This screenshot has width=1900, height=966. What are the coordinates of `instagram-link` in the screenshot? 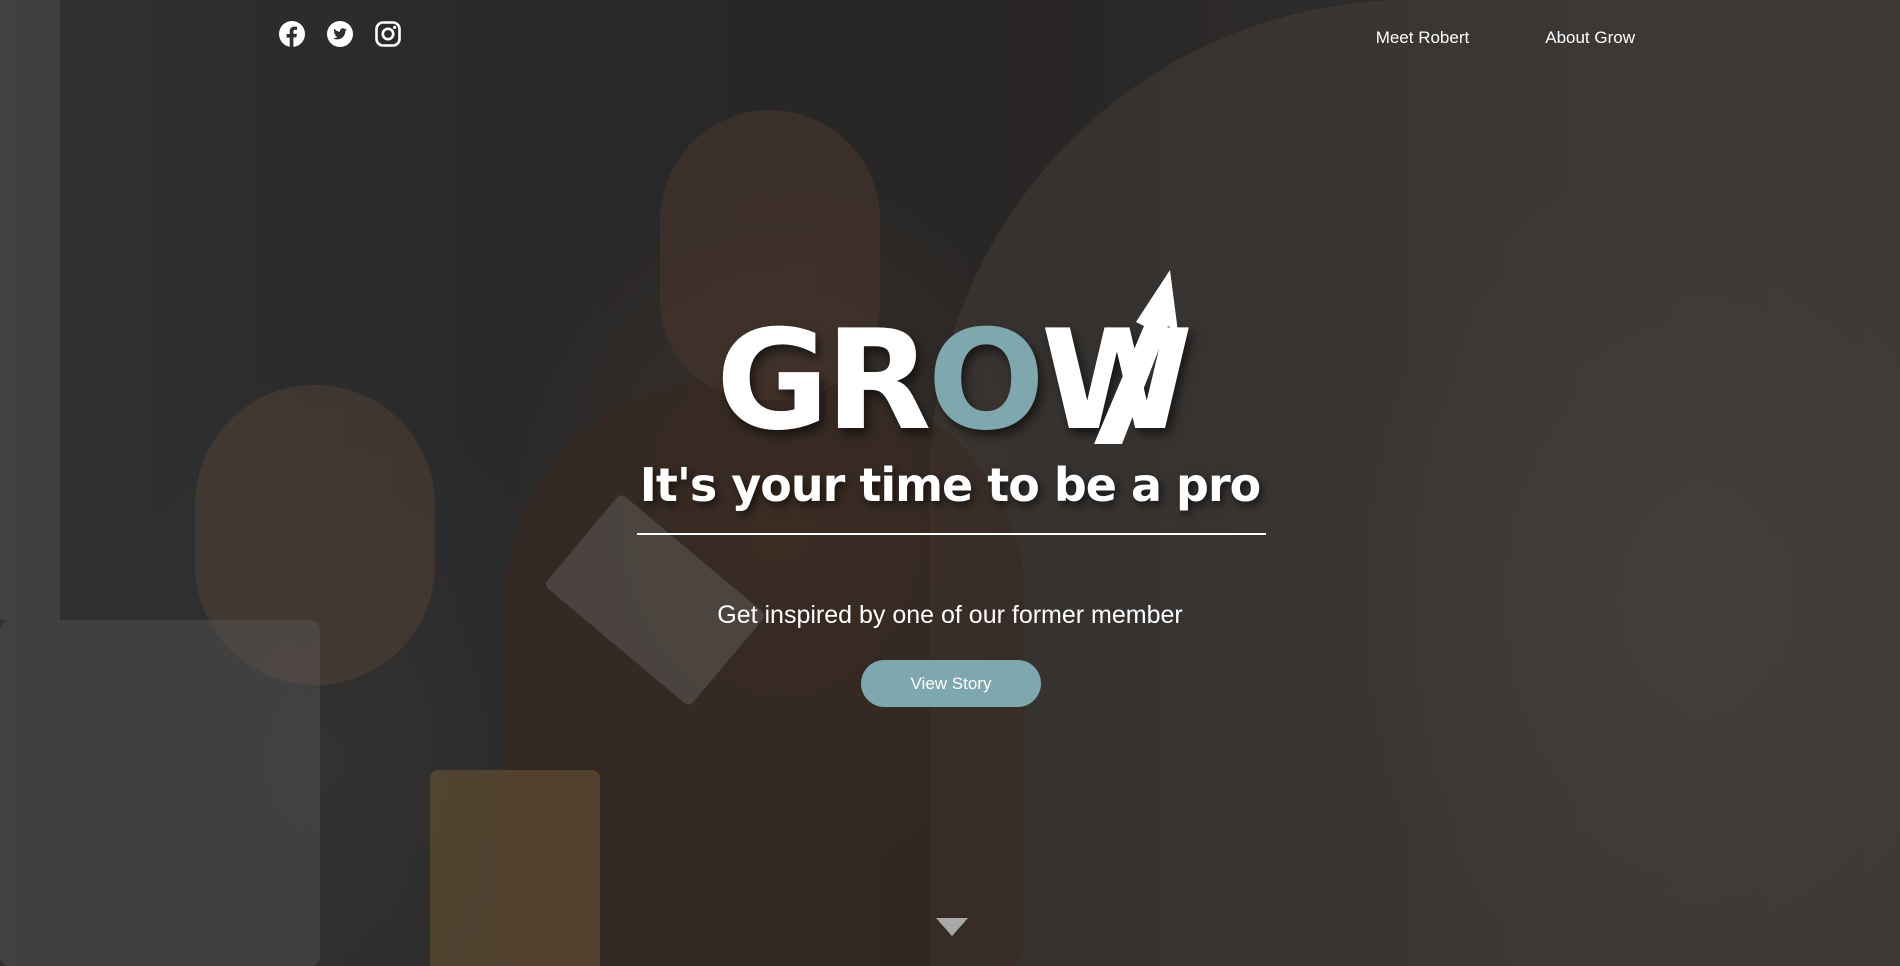 It's located at (388, 34).